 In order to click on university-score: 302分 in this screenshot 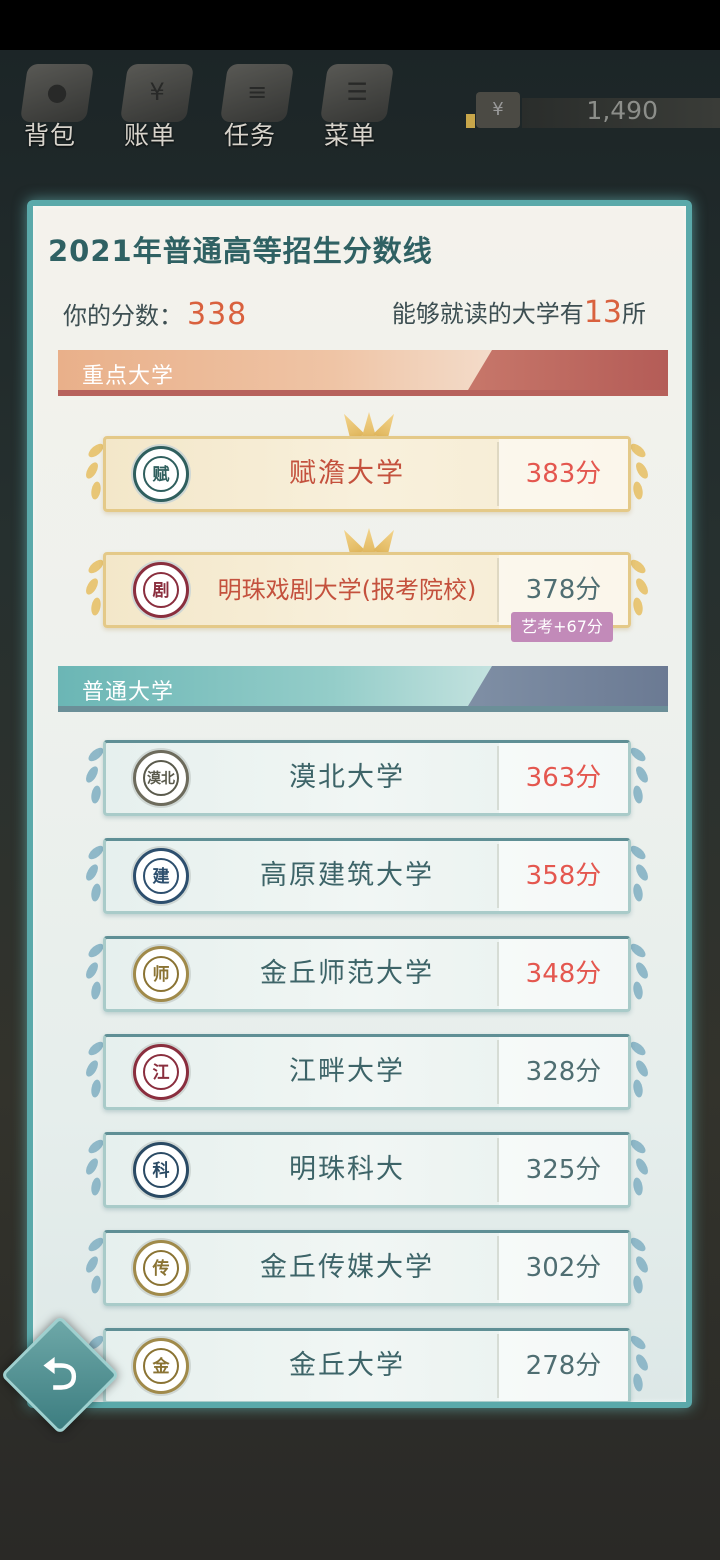, I will do `click(563, 1268)`.